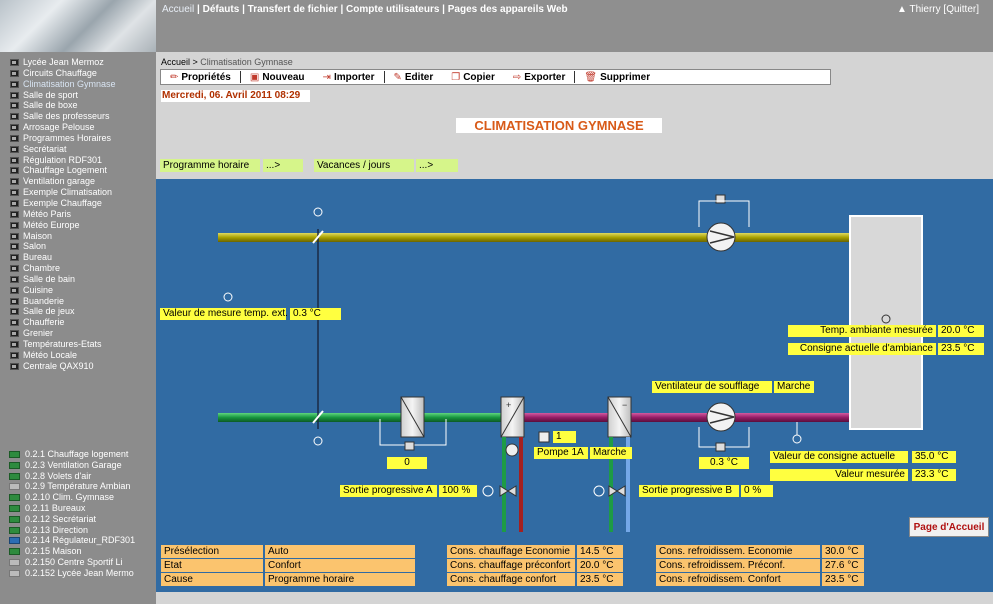 The height and width of the screenshot is (604, 993). I want to click on delete-button: 🗑 Supprimer, so click(617, 77).